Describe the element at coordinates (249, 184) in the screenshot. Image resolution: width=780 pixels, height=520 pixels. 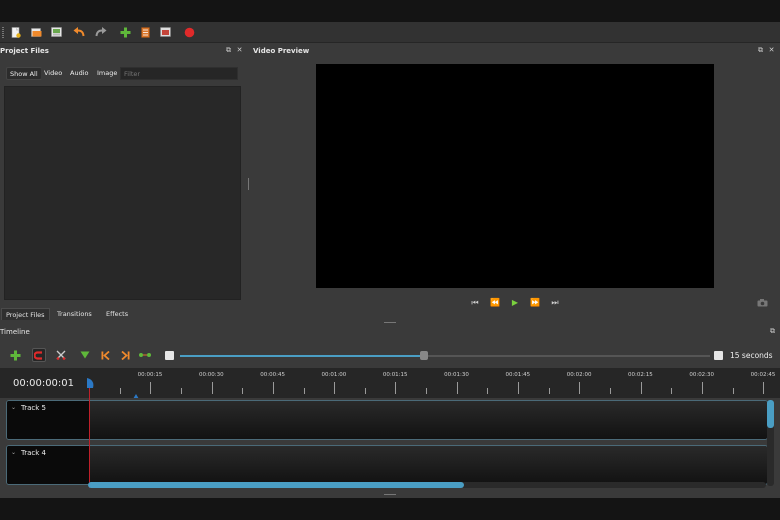
I see `vertical-splitter` at that location.